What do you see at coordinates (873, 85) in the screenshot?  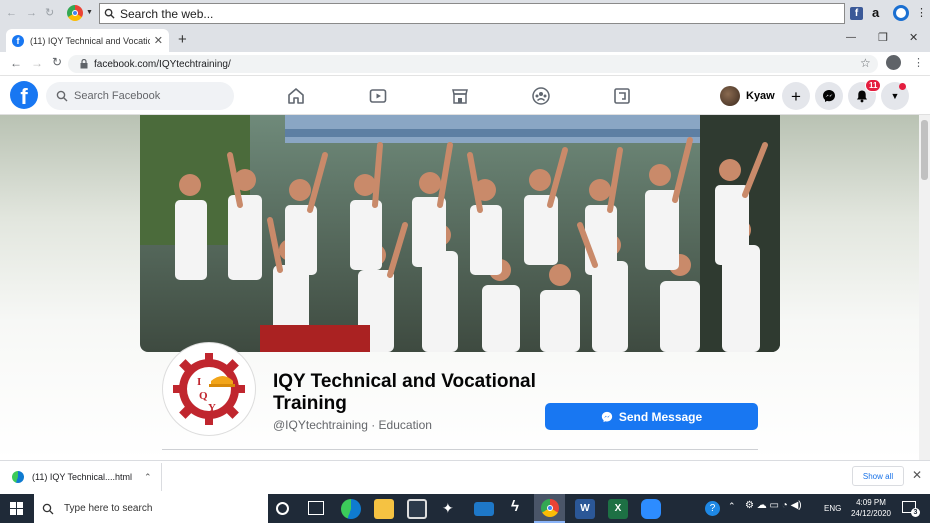 I see `notification-count-badge: 11` at bounding box center [873, 85].